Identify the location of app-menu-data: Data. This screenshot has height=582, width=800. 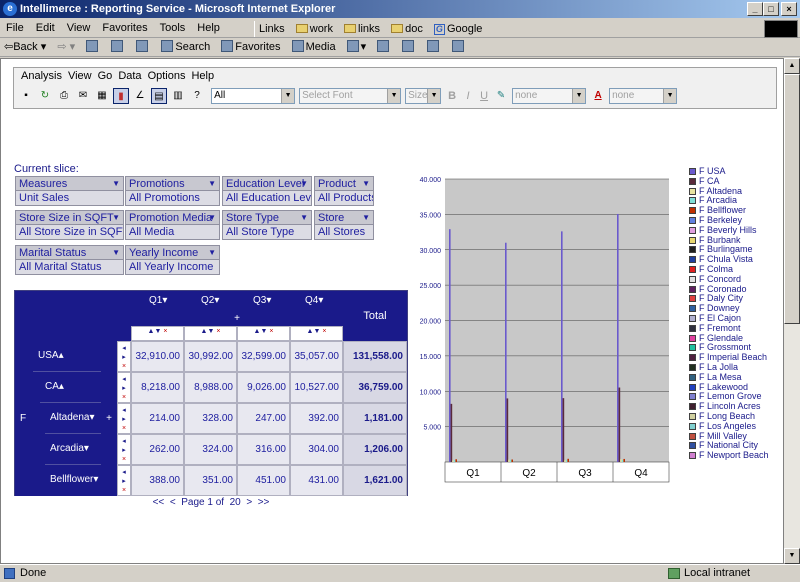
(129, 76).